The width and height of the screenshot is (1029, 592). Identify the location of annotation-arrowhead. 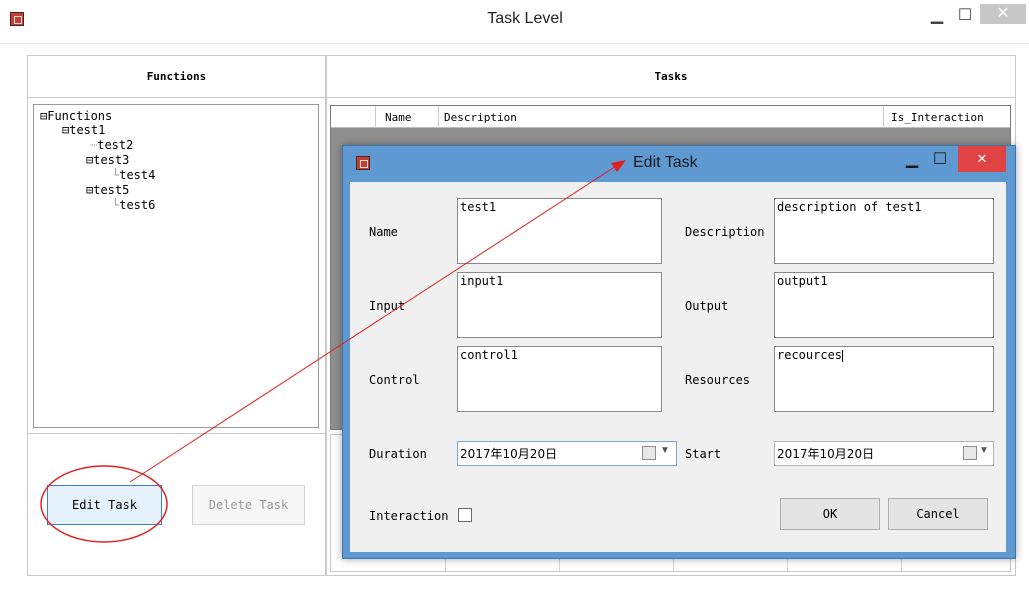
(618, 166).